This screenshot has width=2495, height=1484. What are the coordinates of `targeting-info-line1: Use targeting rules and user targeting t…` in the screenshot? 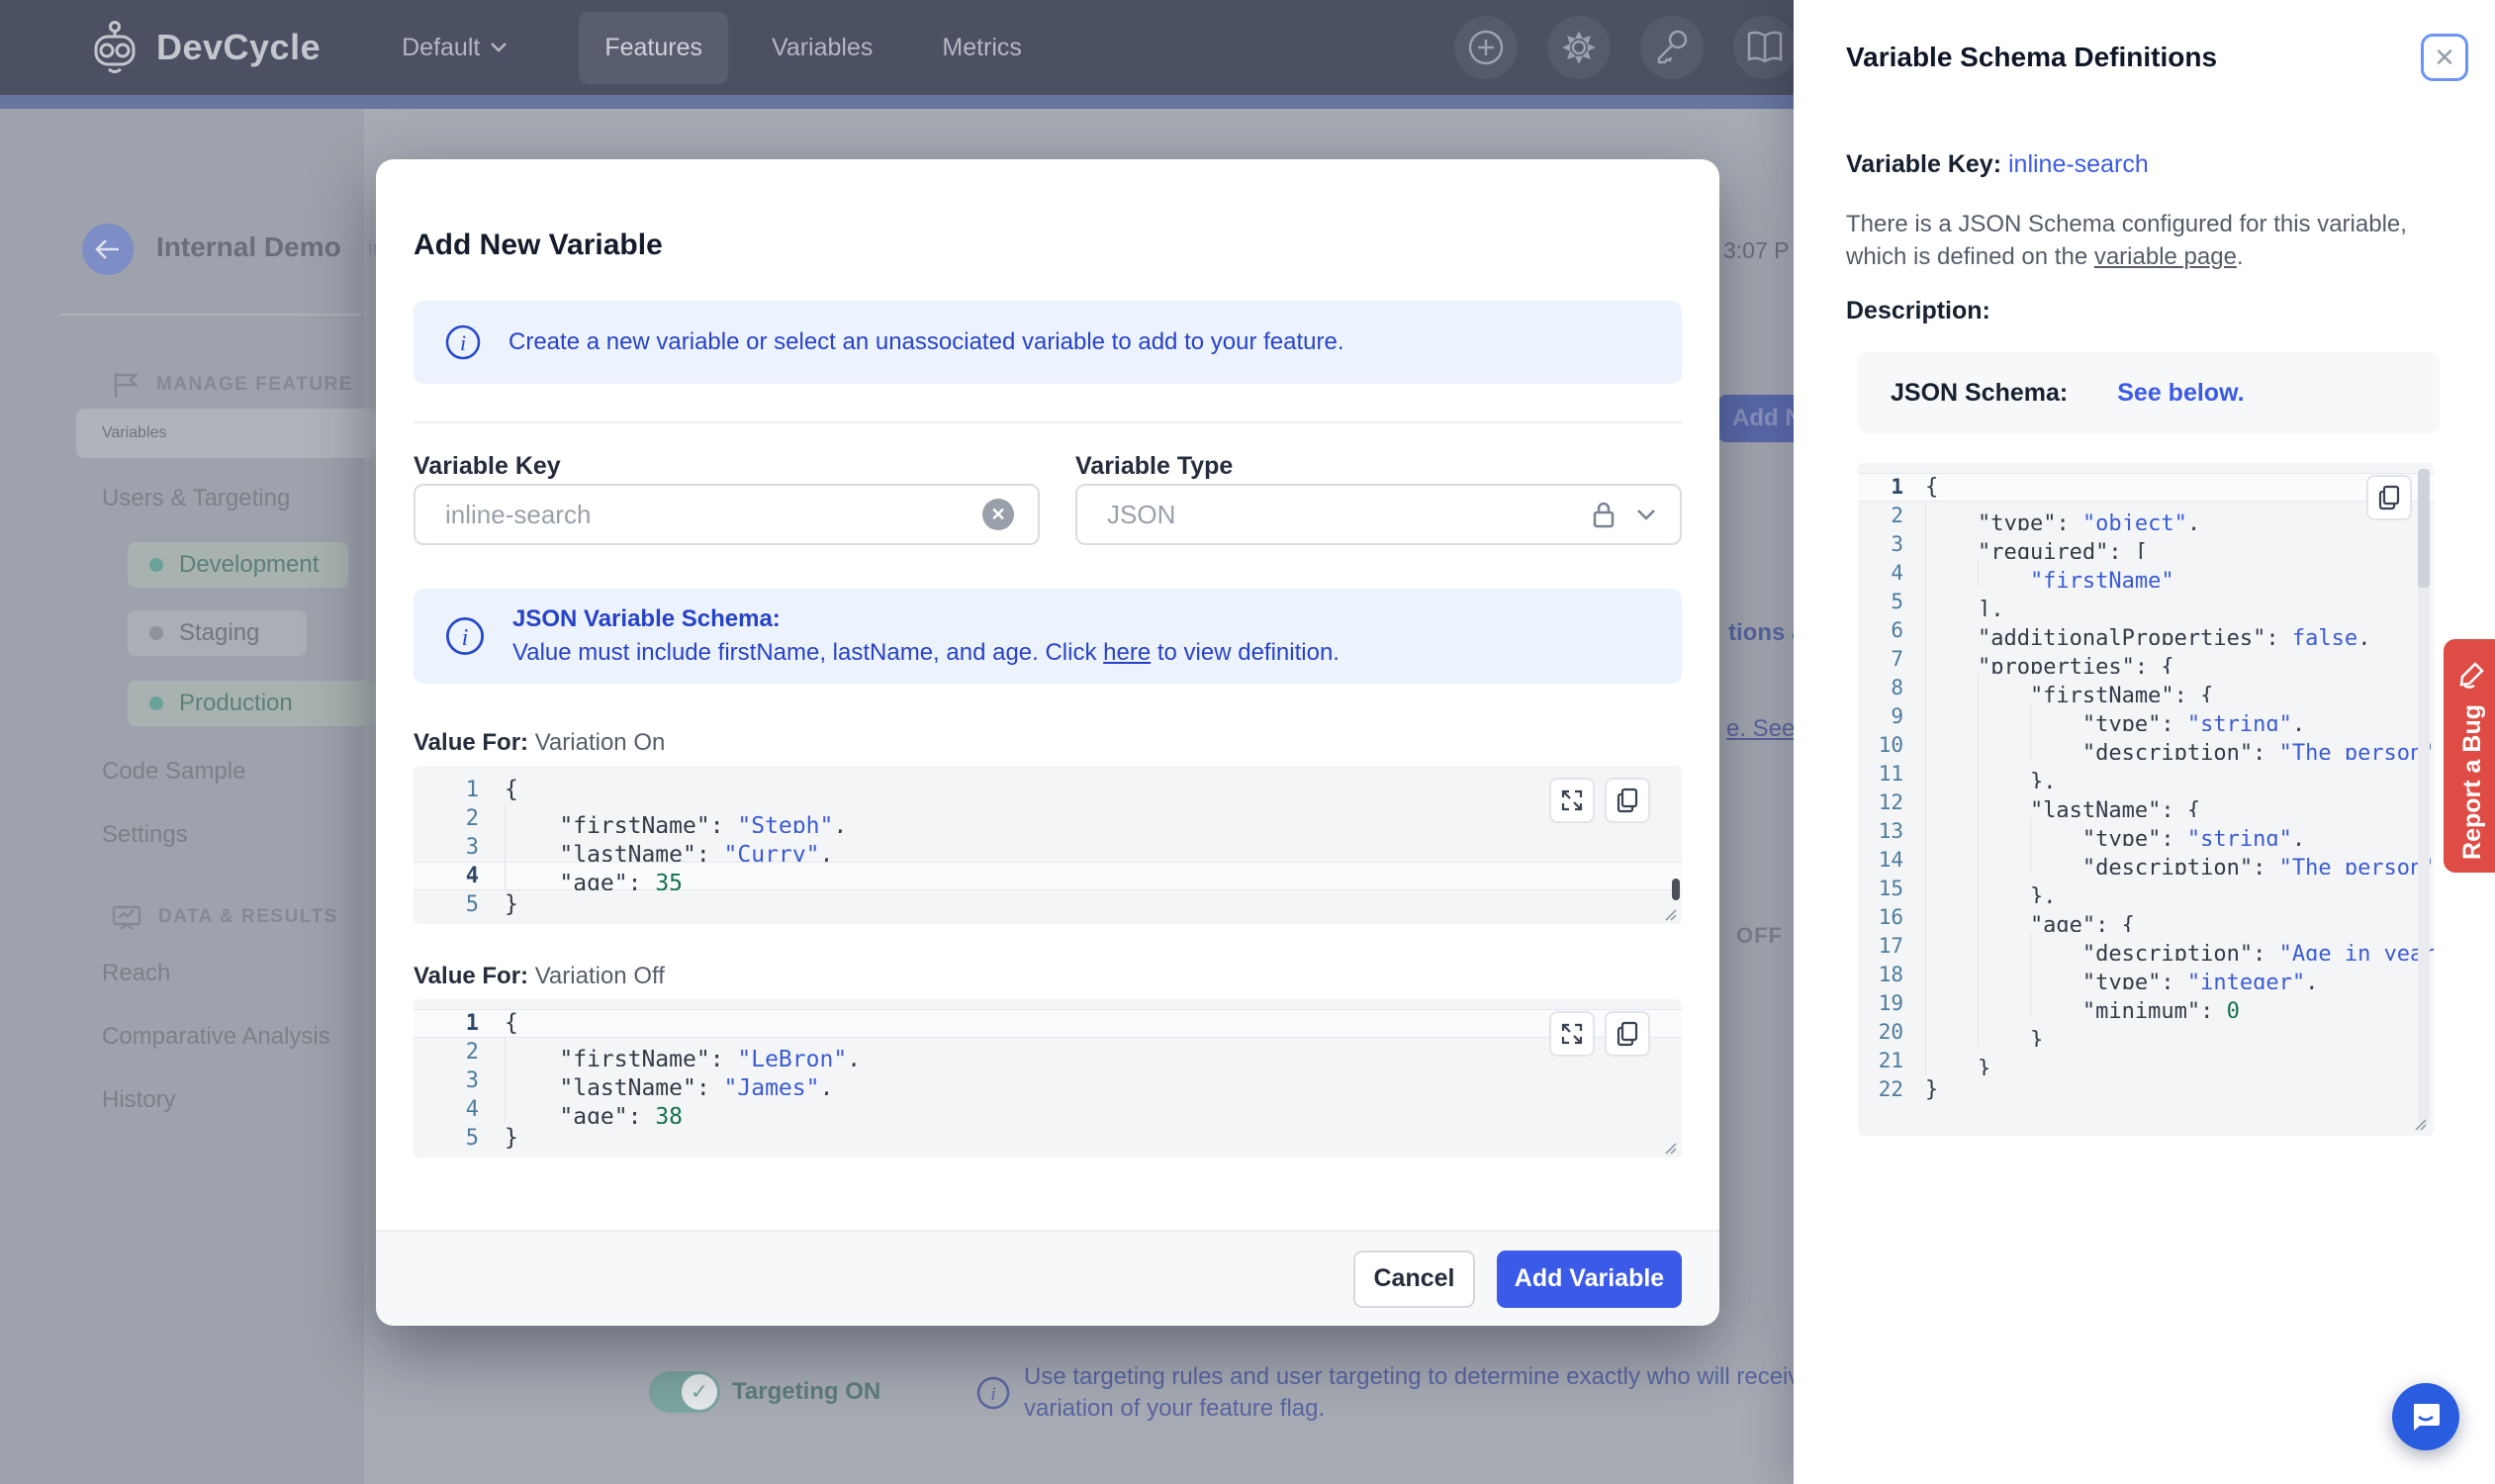 It's located at (1409, 1376).